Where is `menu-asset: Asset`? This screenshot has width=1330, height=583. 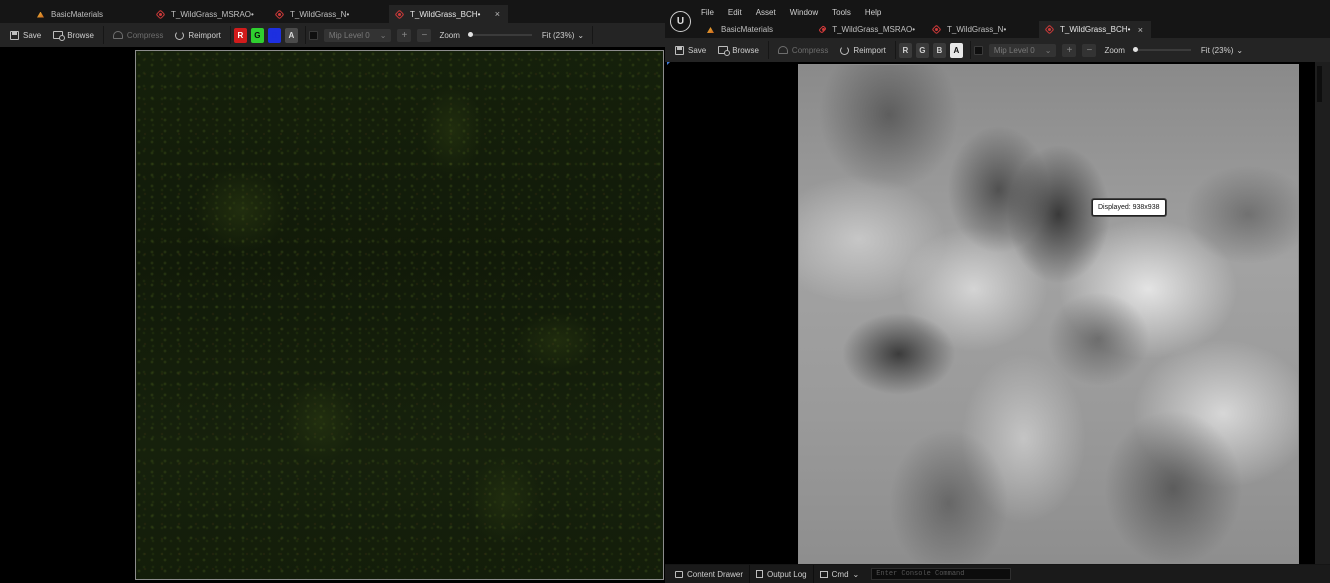 menu-asset: Asset is located at coordinates (769, 13).